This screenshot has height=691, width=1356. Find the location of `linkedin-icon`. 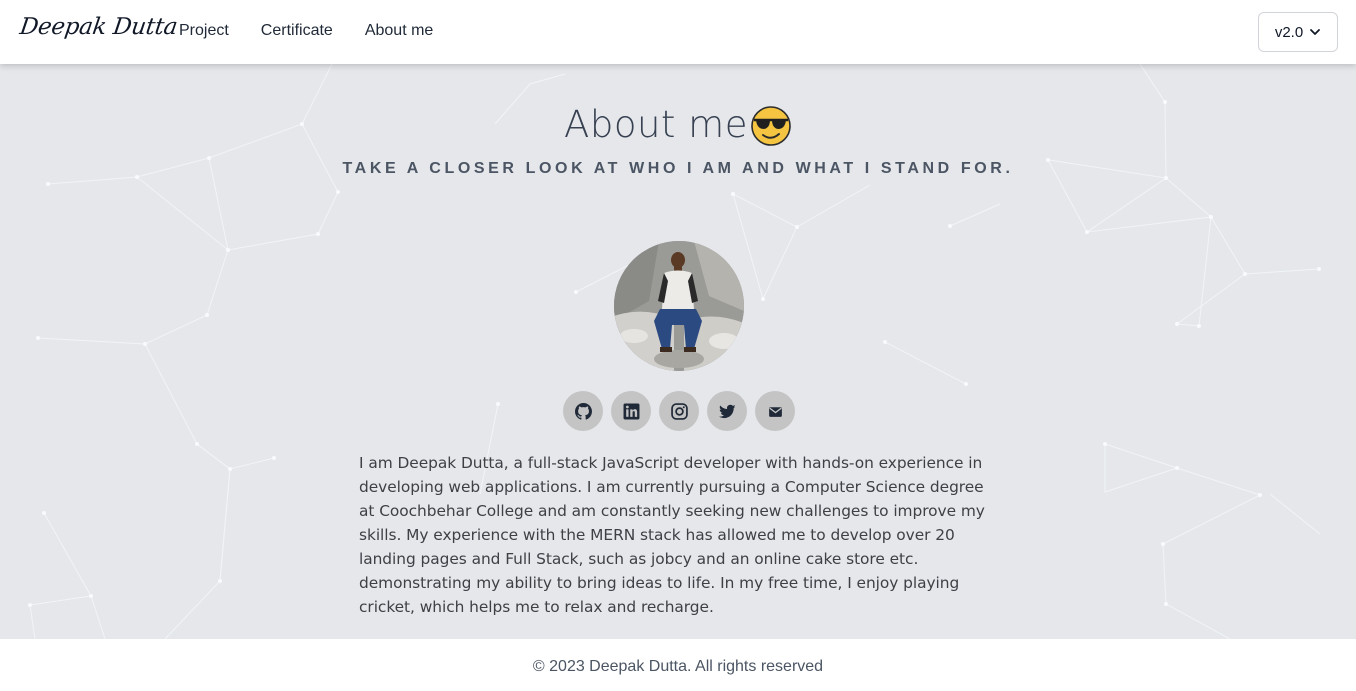

linkedin-icon is located at coordinates (631, 411).